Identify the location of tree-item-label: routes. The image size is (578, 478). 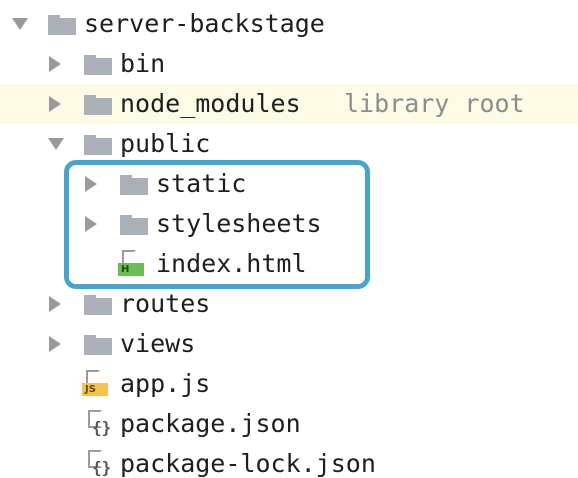
(165, 303).